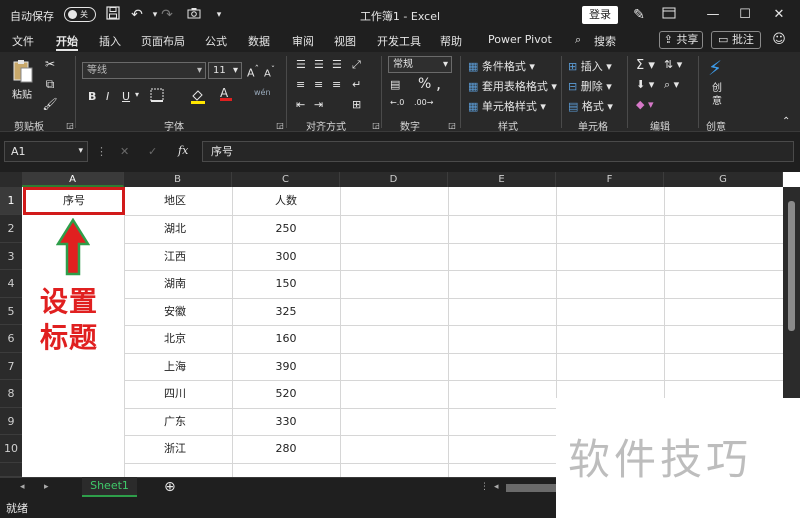 The image size is (800, 518). Describe the element at coordinates (50, 104) in the screenshot. I see `format-painter-icon: 🖌` at that location.